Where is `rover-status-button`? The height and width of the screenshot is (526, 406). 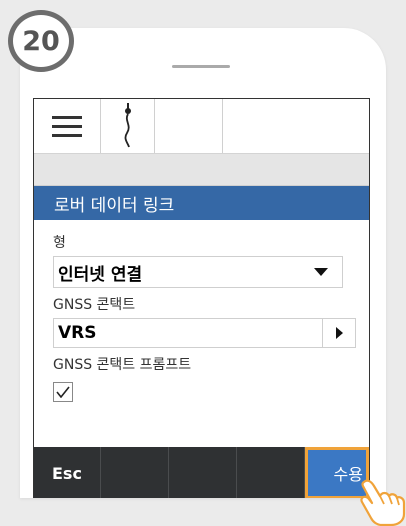 rover-status-button is located at coordinates (128, 126).